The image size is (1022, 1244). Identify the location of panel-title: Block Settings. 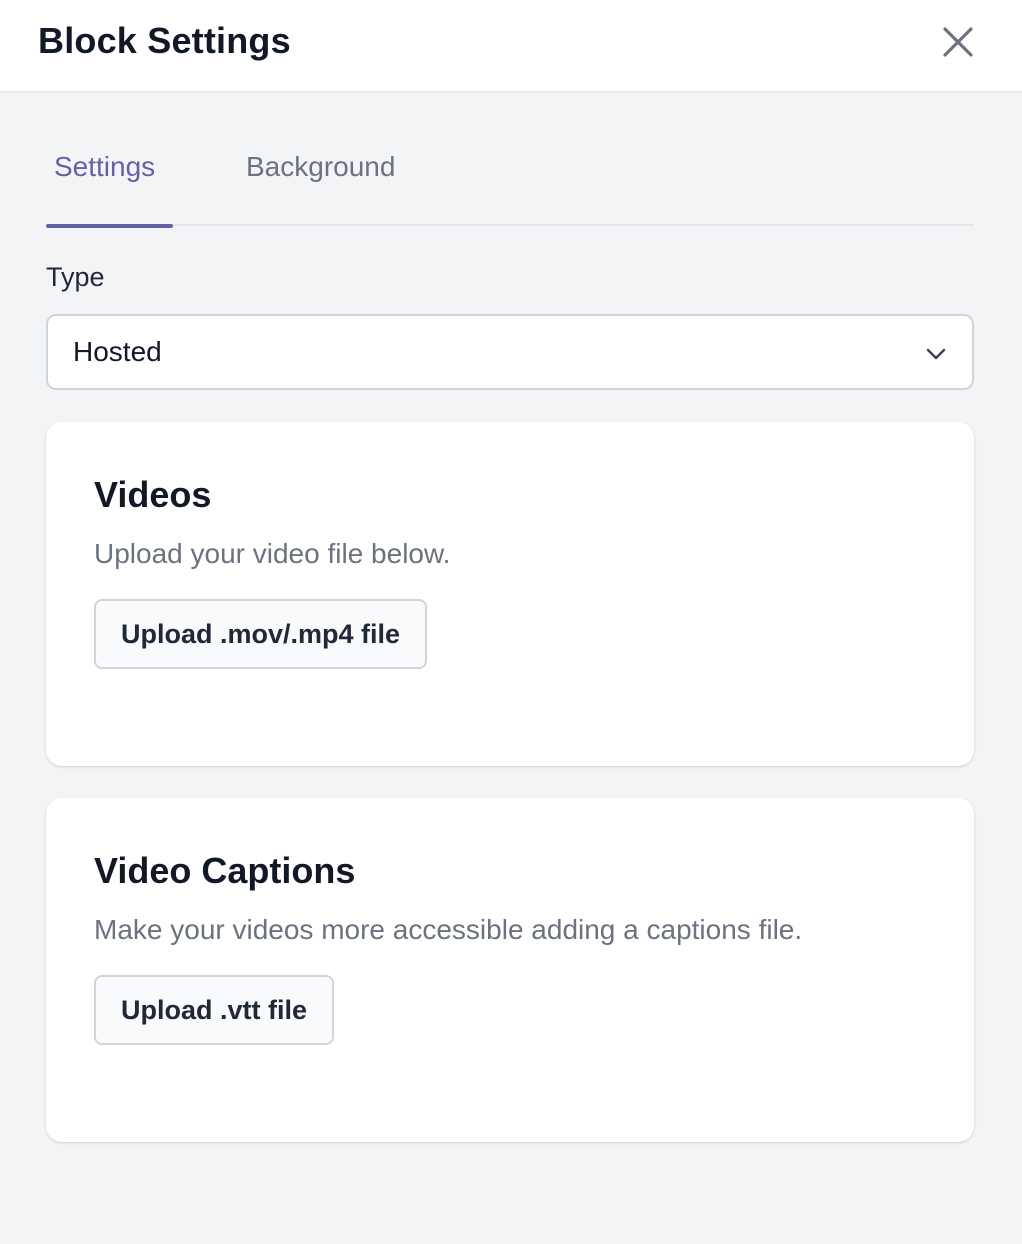
(164, 40).